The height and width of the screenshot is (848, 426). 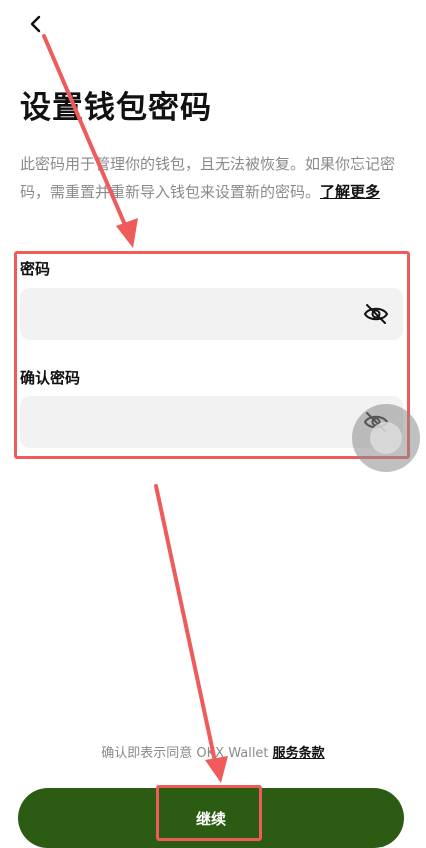 What do you see at coordinates (116, 108) in the screenshot?
I see `page-title: 设置钱包密码` at bounding box center [116, 108].